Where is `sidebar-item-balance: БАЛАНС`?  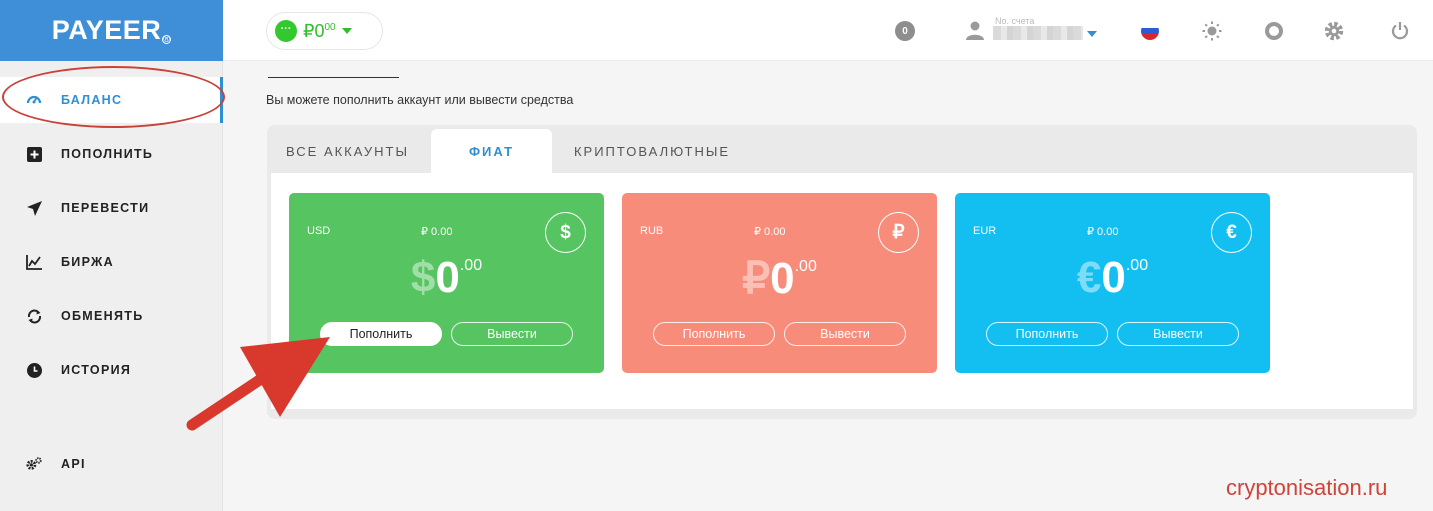
sidebar-item-balance: БАЛАНС is located at coordinates (111, 100).